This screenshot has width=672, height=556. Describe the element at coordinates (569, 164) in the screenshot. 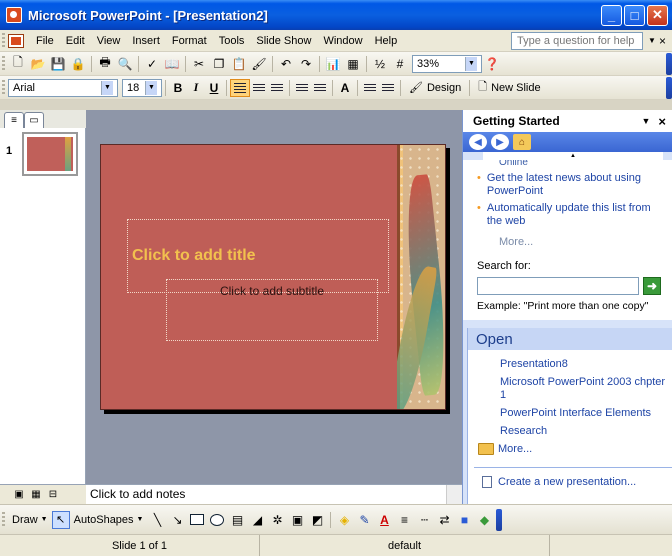

I see `clipped-link: Online` at that location.